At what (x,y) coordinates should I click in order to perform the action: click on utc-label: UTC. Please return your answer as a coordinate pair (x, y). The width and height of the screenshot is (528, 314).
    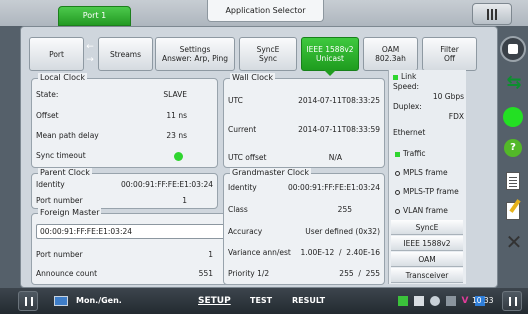
    Looking at the image, I should click on (235, 100).